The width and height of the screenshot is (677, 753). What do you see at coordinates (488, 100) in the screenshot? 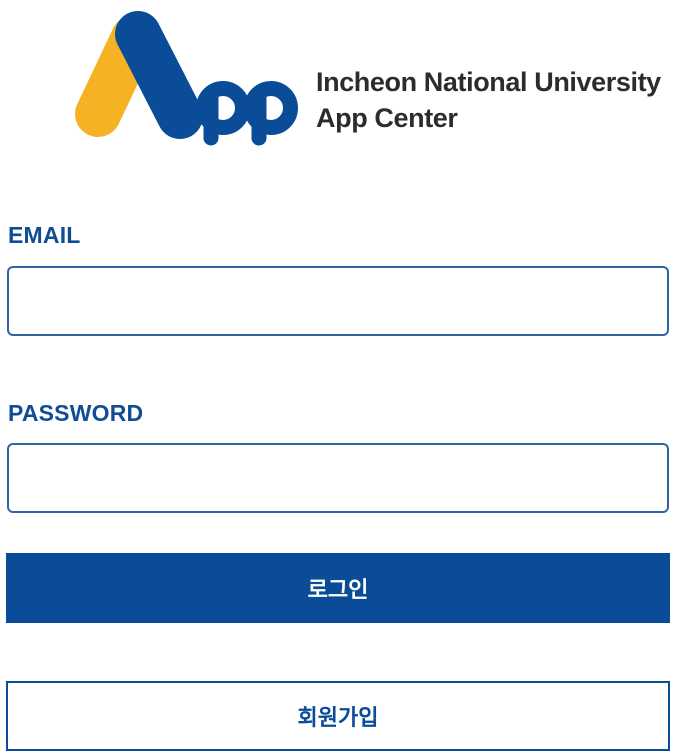
I see `brand-text: Incheon National University App Center` at bounding box center [488, 100].